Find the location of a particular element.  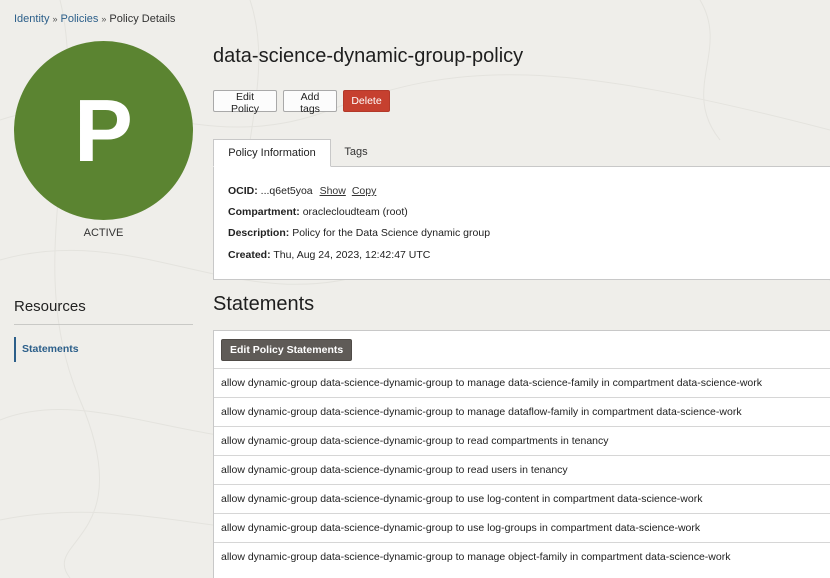

created-value: Thu, Aug 24, 2023, 12:42:47 UTC is located at coordinates (352, 255).